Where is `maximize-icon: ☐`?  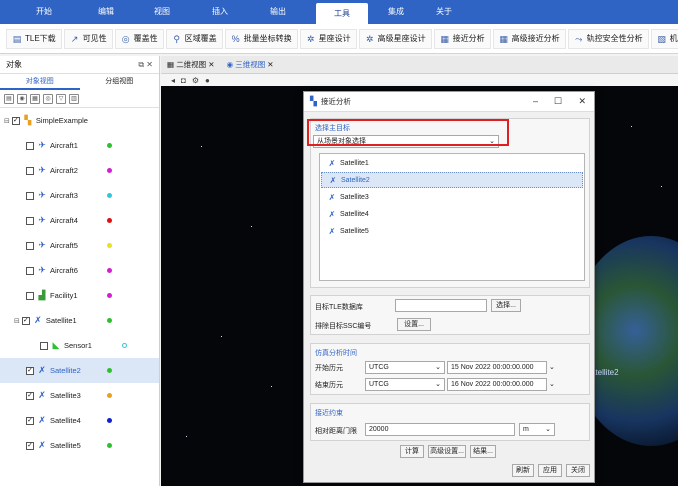 maximize-icon: ☐ is located at coordinates (558, 101).